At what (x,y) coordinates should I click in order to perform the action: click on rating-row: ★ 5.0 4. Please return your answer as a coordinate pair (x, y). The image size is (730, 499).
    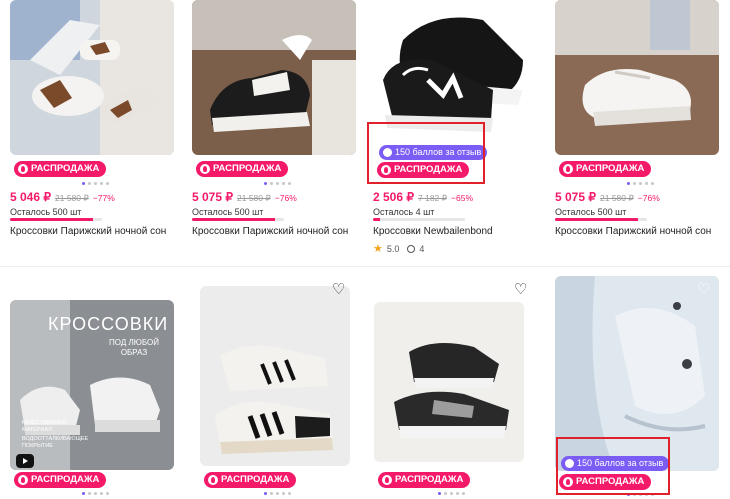
    Looking at the image, I should click on (398, 248).